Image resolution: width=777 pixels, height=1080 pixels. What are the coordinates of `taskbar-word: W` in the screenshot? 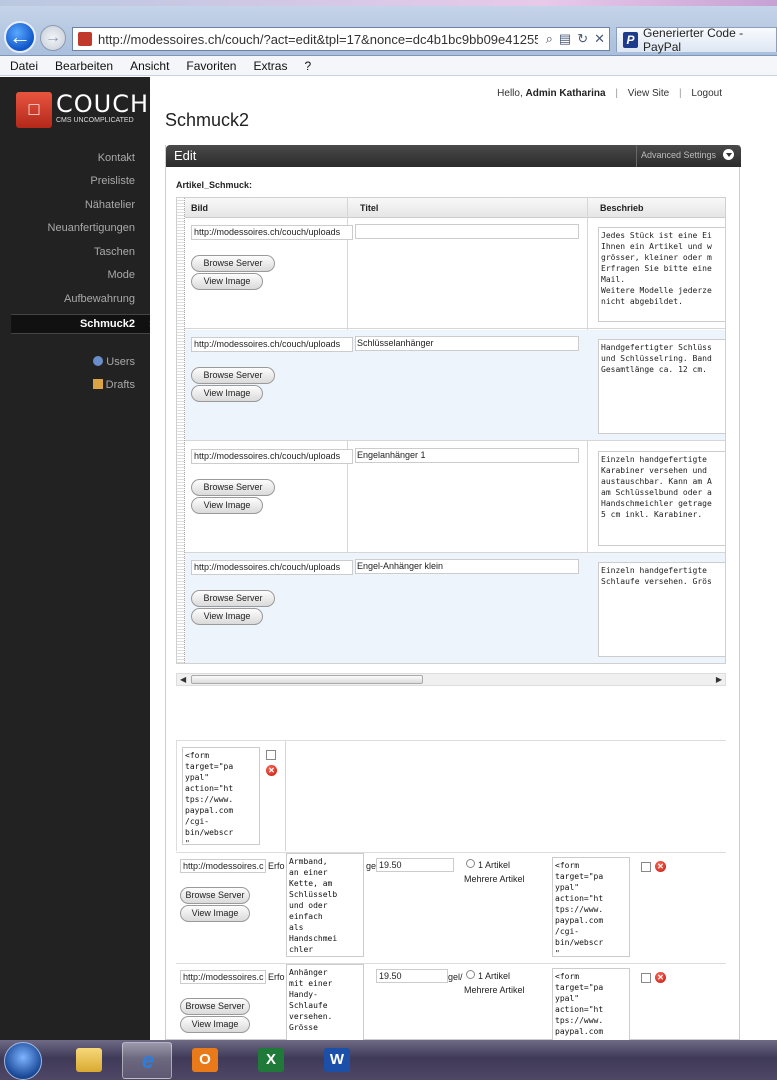 It's located at (337, 1060).